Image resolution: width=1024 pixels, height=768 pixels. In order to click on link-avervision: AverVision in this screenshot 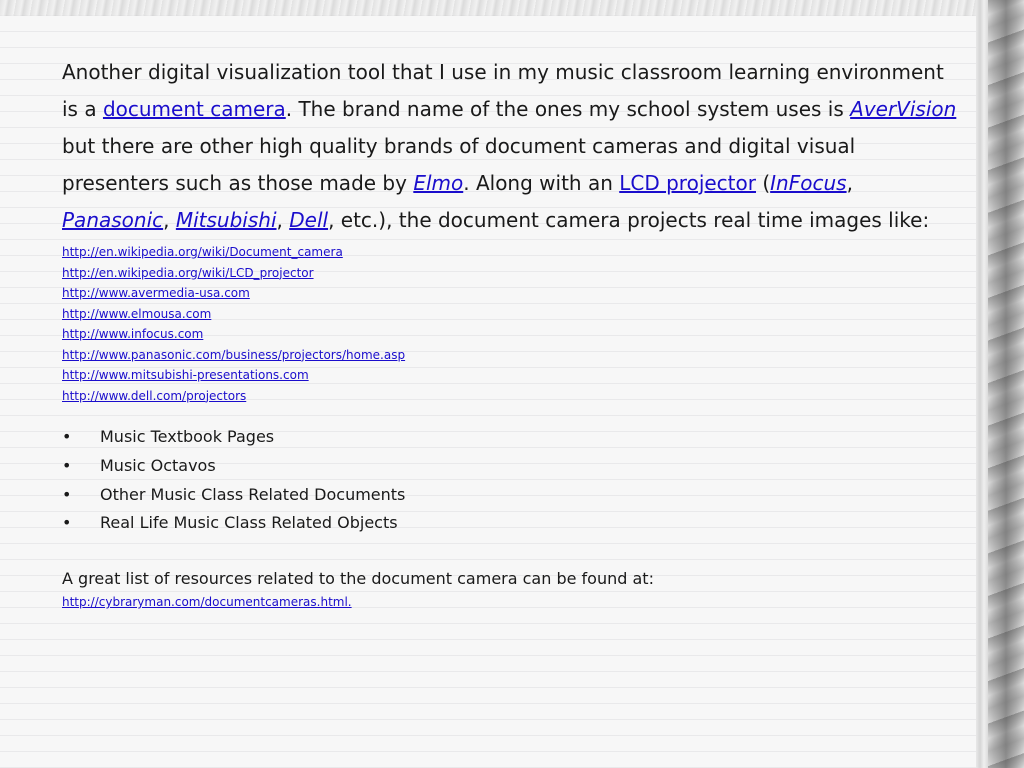, I will do `click(903, 109)`.